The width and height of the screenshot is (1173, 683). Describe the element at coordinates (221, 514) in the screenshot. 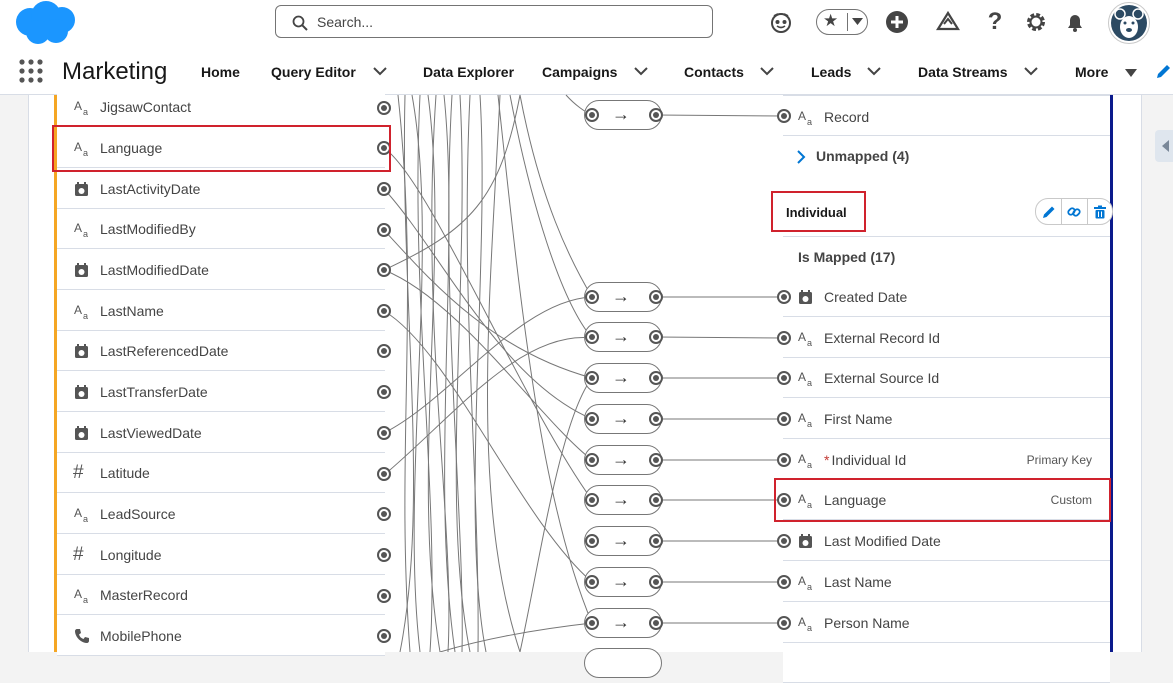

I see `source-field-row: Aa LeadSource` at that location.